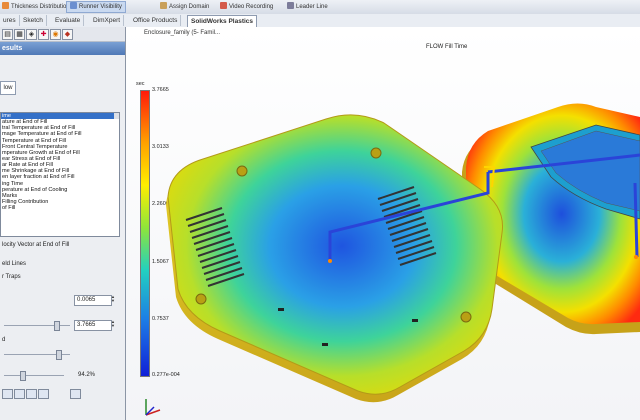 The width and height of the screenshot is (640, 420). I want to click on option-weld-lines: eld Lines, so click(14, 264).